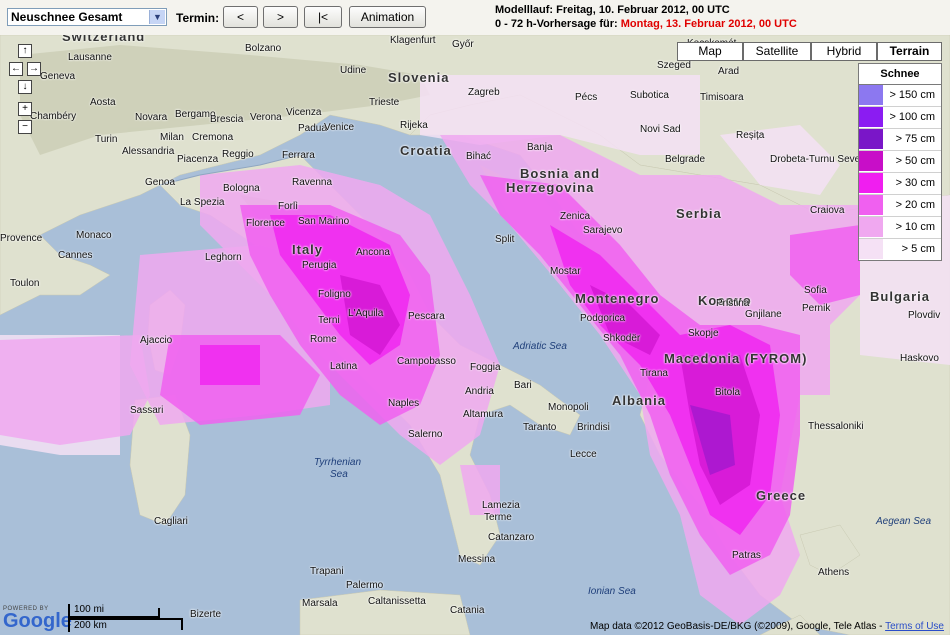 The width and height of the screenshot is (950, 635). I want to click on zoom-out-icon: −, so click(25, 127).